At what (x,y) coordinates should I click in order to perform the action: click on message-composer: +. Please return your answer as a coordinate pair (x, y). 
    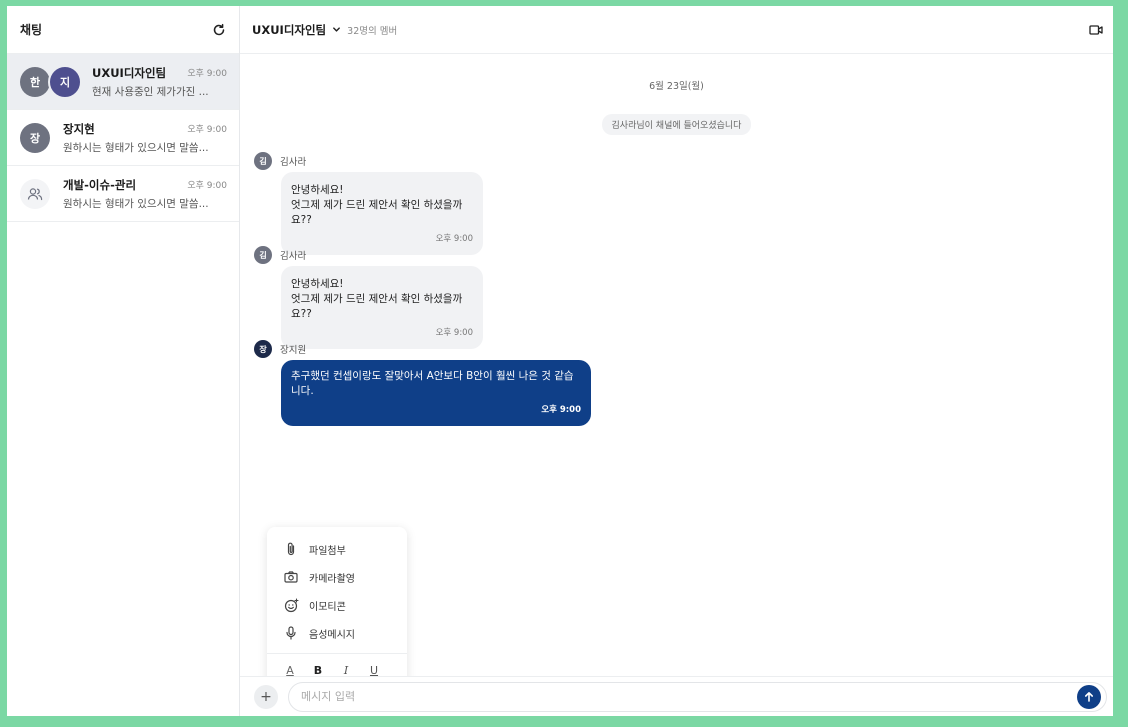
    Looking at the image, I should click on (676, 696).